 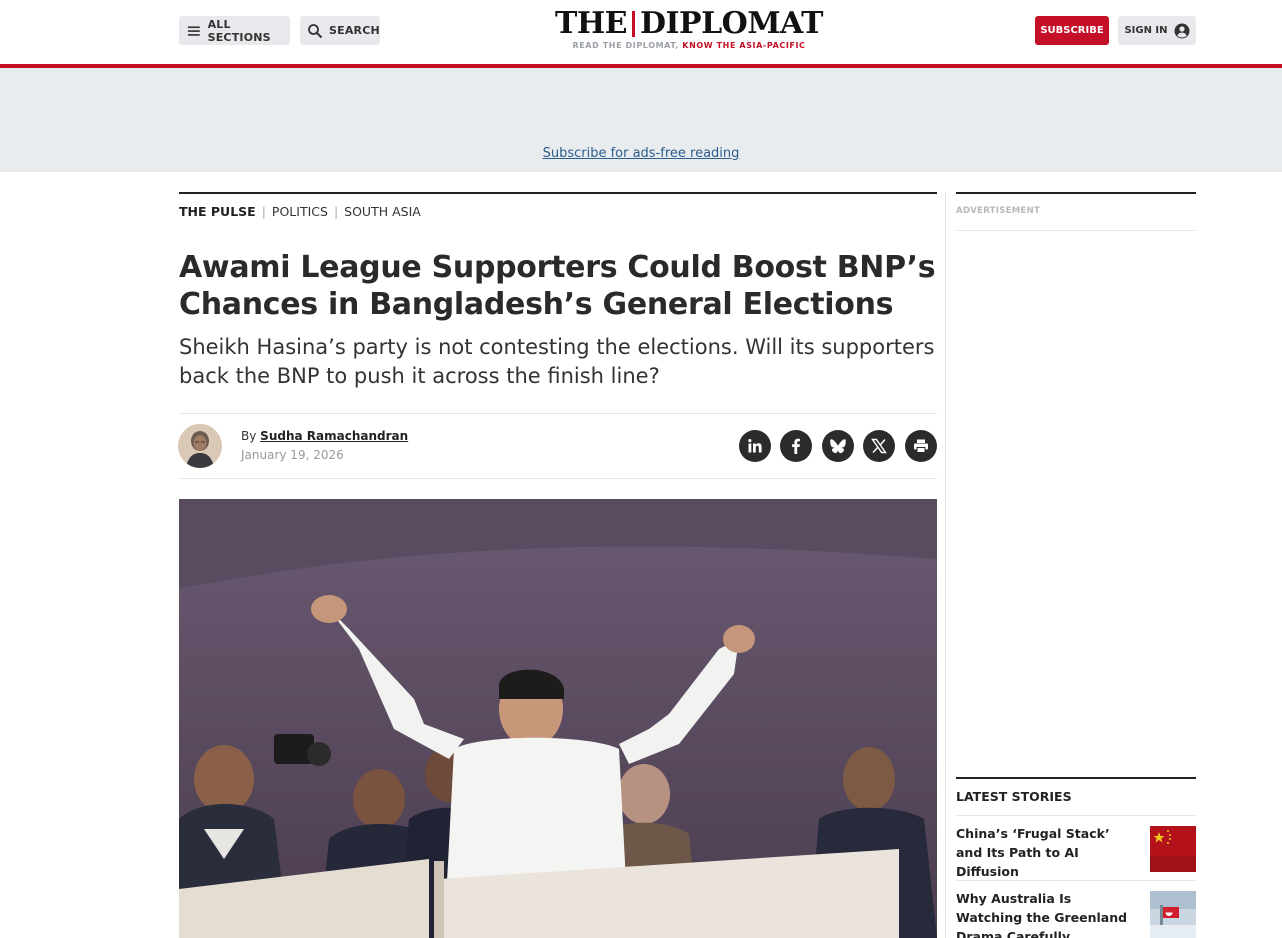 What do you see at coordinates (558, 413) in the screenshot?
I see `meta-divider-top` at bounding box center [558, 413].